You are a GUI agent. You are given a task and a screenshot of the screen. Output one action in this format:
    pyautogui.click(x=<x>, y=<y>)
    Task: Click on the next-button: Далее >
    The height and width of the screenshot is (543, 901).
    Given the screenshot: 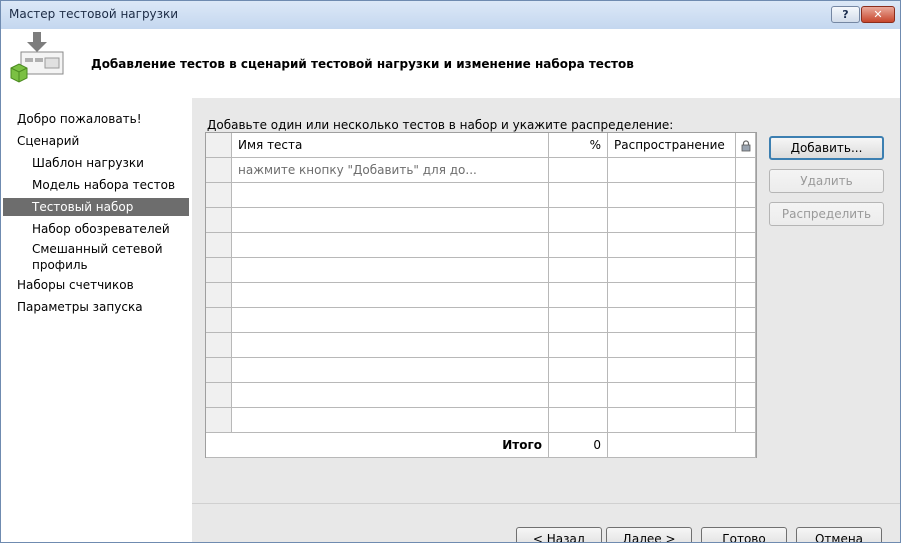 What is the action you would take?
    pyautogui.click(x=649, y=534)
    